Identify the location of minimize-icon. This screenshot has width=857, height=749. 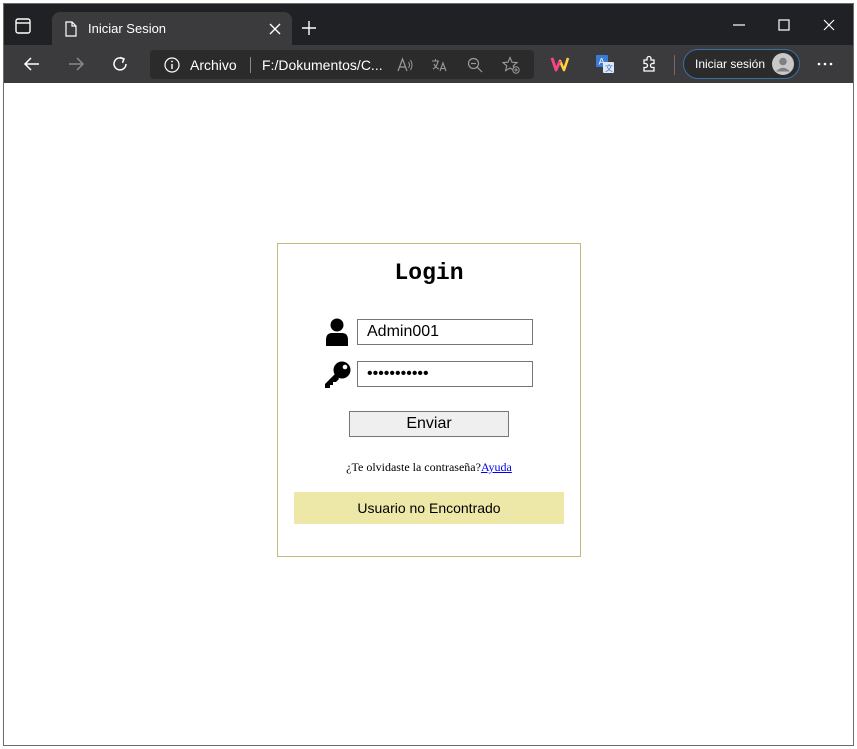
(739, 25).